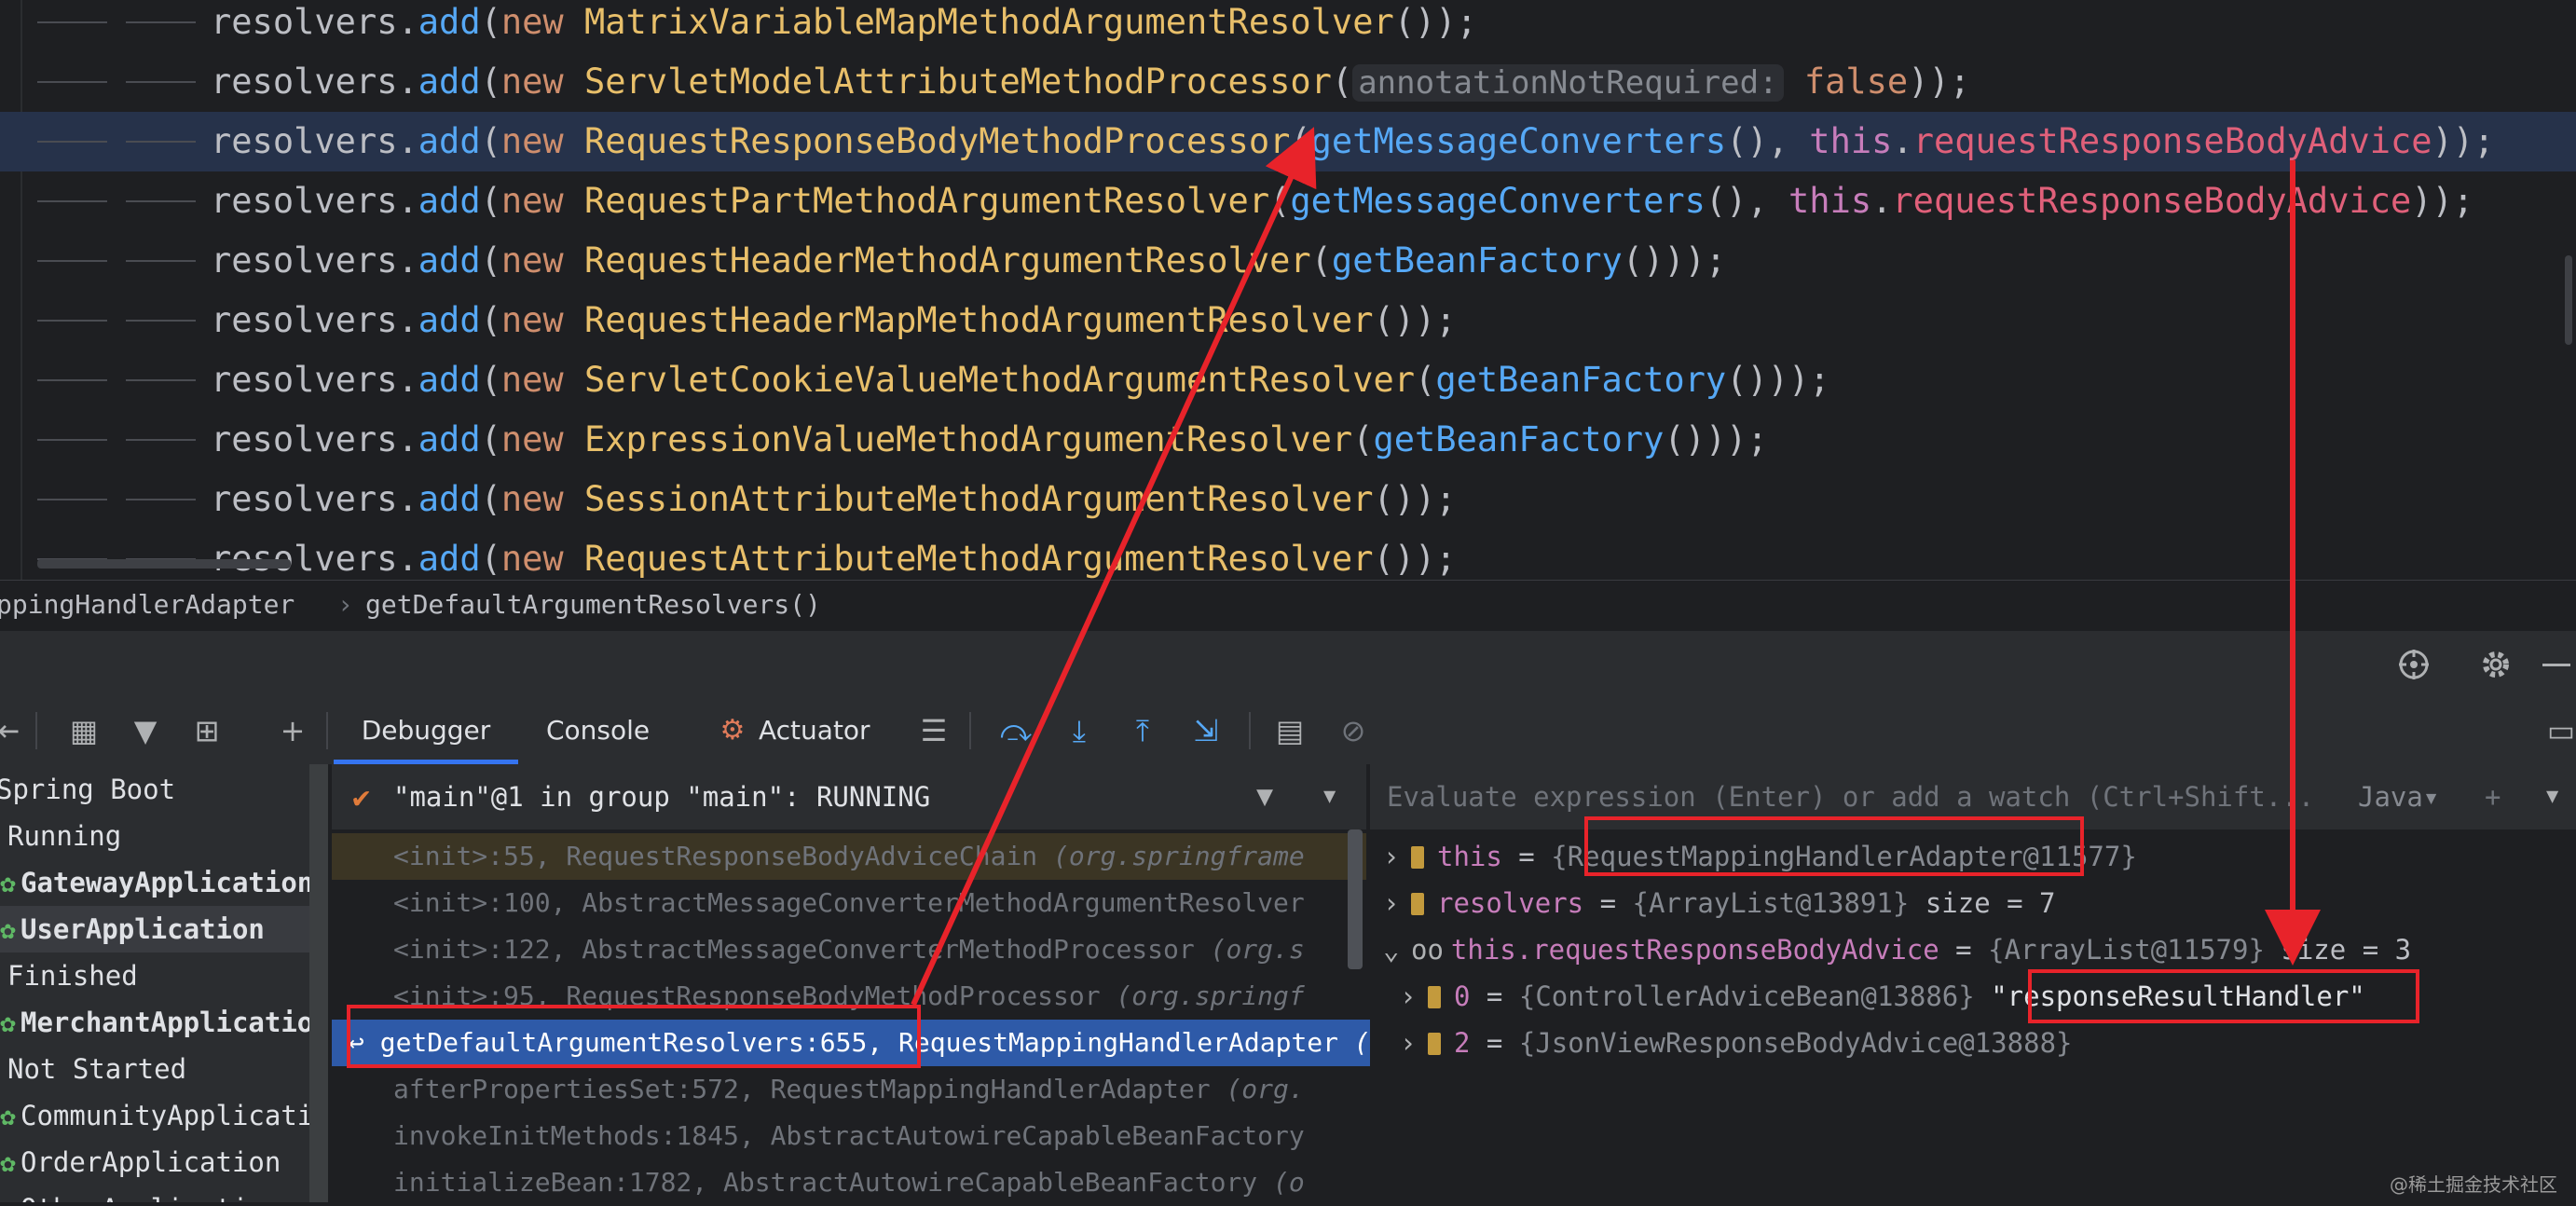  I want to click on arrow-frame-to-code, so click(1114, 567).